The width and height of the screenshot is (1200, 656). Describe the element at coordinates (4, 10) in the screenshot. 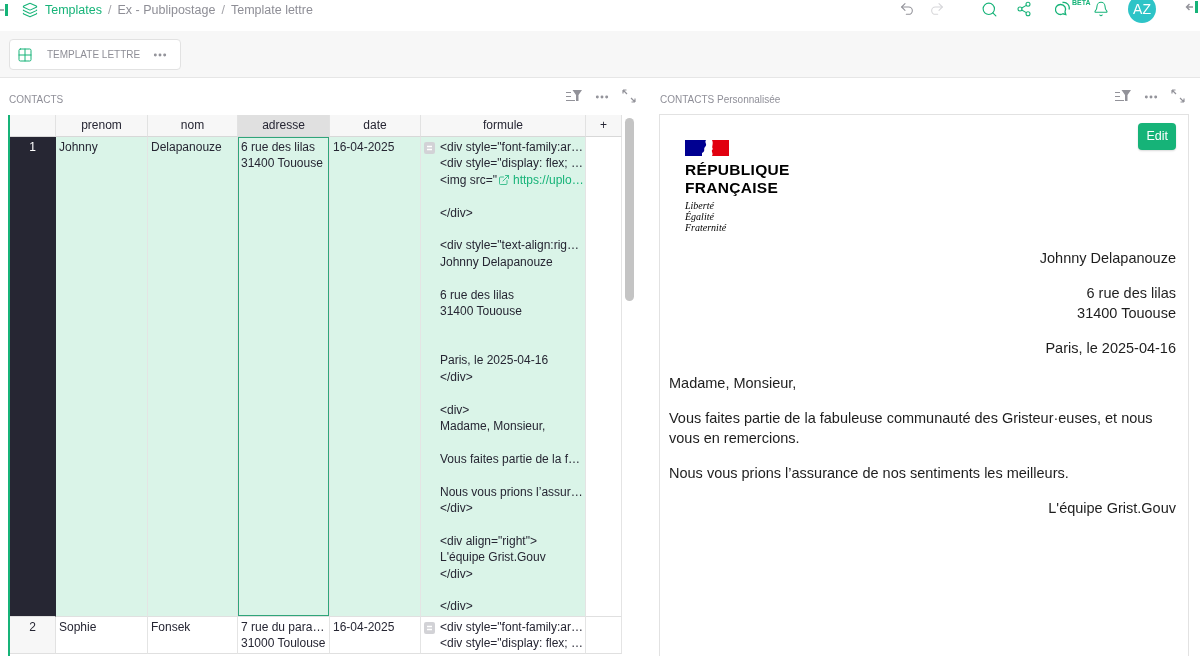

I see `sidebar-toggle-icon` at that location.